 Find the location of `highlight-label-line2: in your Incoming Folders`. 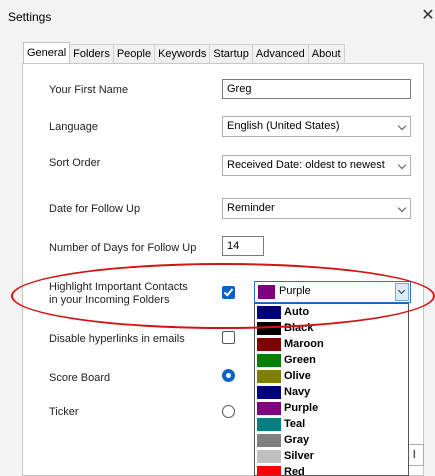

highlight-label-line2: in your Incoming Folders is located at coordinates (109, 300).